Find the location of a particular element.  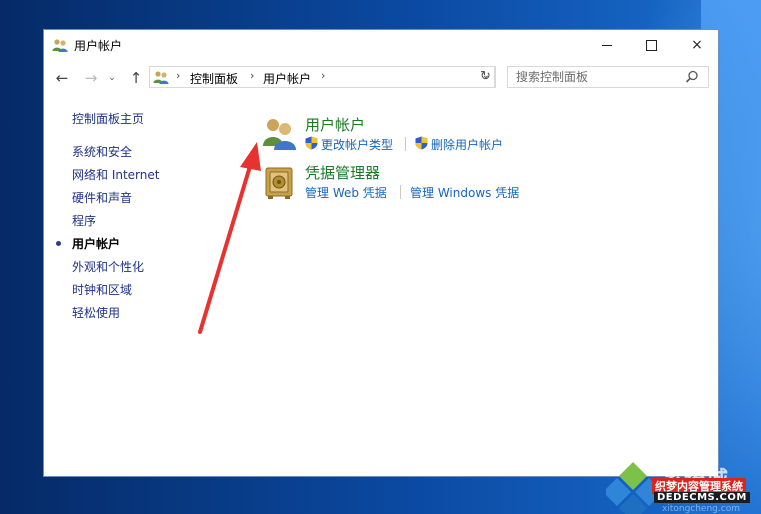

arrow-left-icon: ← is located at coordinates (62, 78).